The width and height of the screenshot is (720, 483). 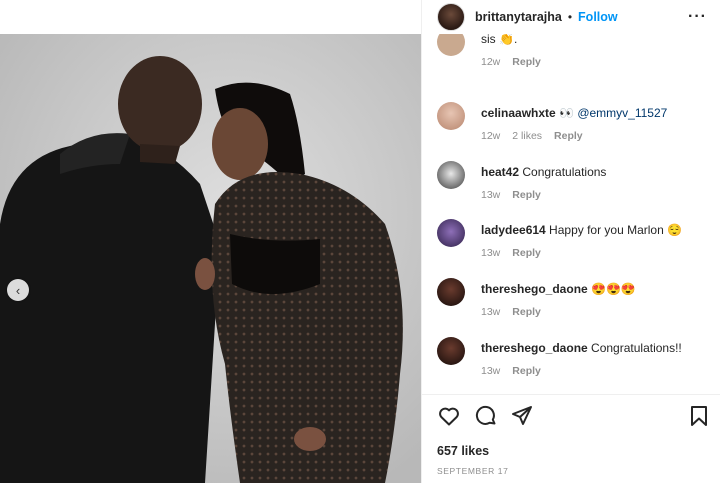 I want to click on comment-icon, so click(x=486, y=416).